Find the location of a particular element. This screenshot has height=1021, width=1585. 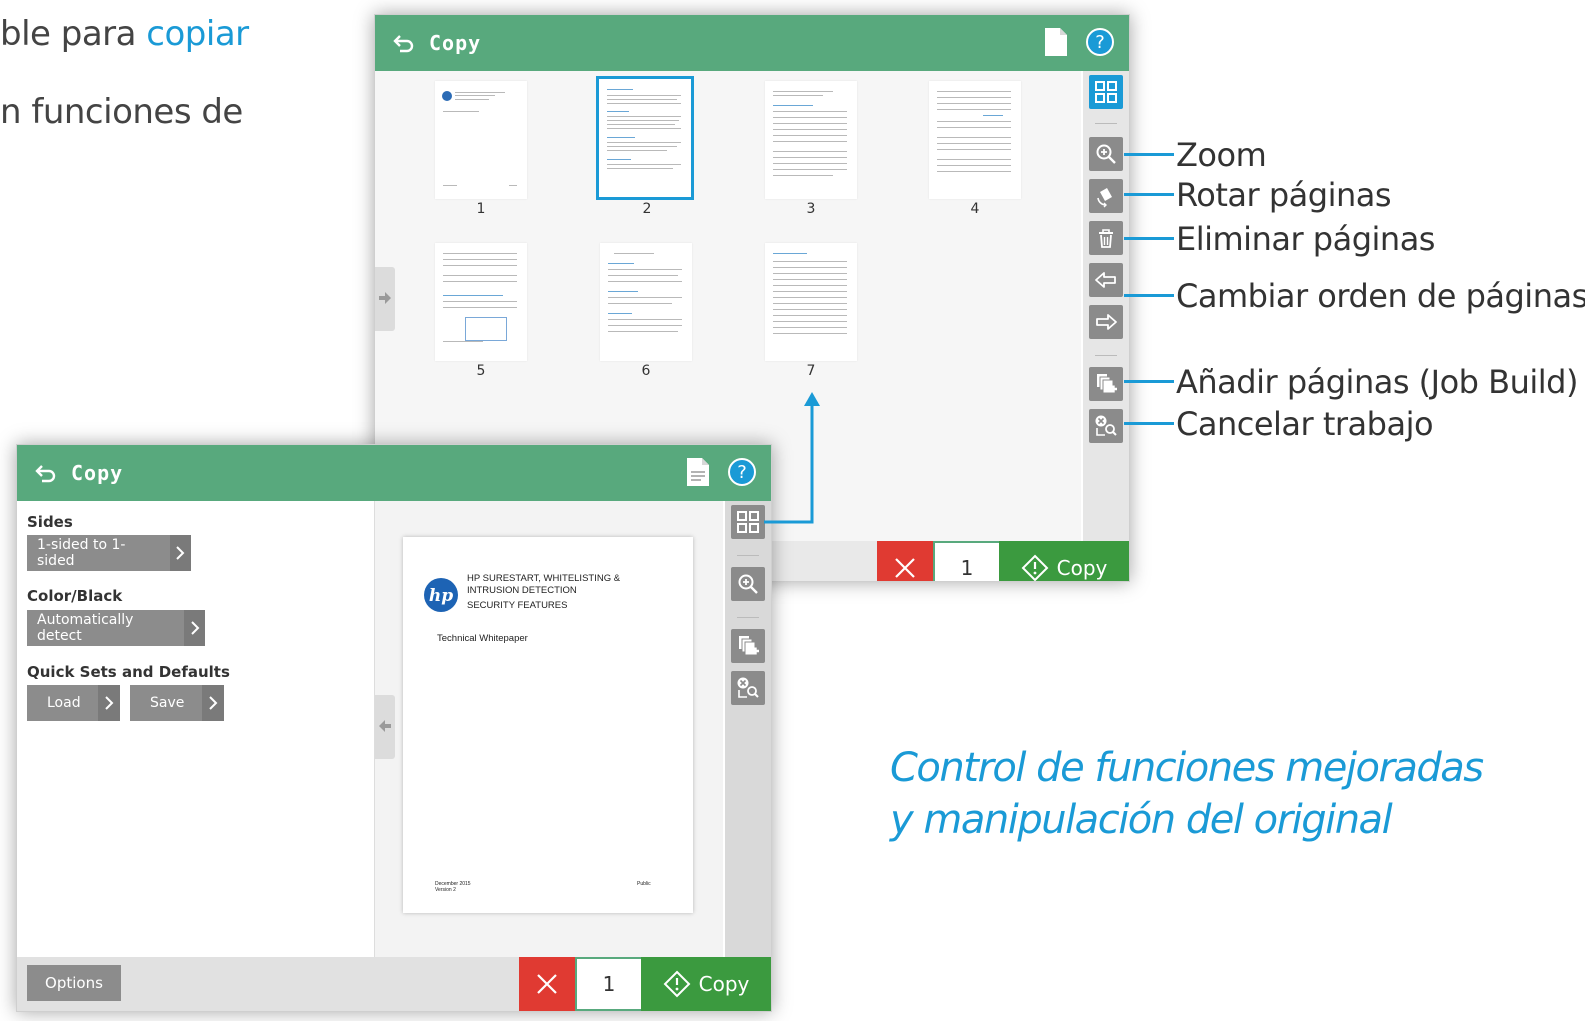

delete-pages-button is located at coordinates (1106, 238).